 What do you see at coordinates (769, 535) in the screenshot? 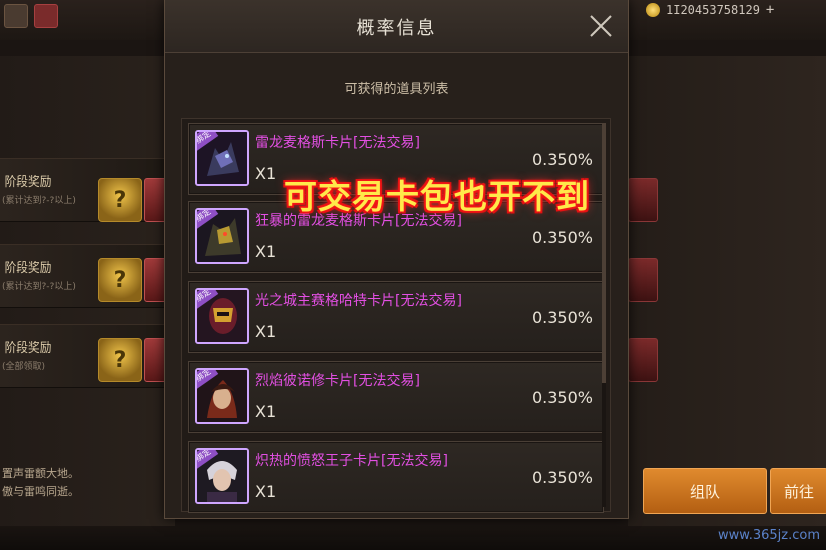
I see `watermark: www.365jz.com` at bounding box center [769, 535].